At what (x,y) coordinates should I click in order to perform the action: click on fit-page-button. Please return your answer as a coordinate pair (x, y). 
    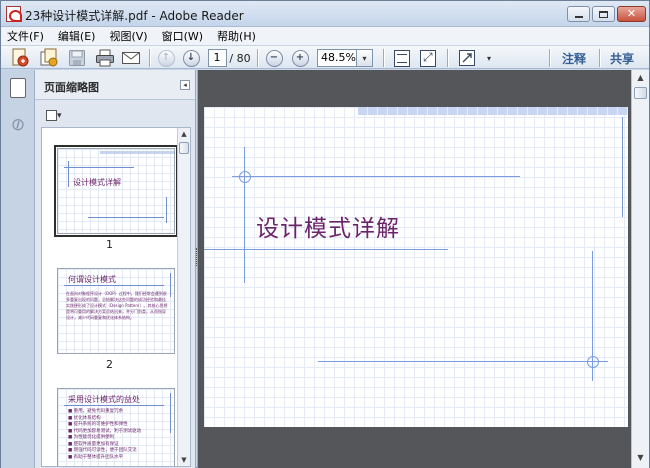
    Looking at the image, I should click on (402, 58).